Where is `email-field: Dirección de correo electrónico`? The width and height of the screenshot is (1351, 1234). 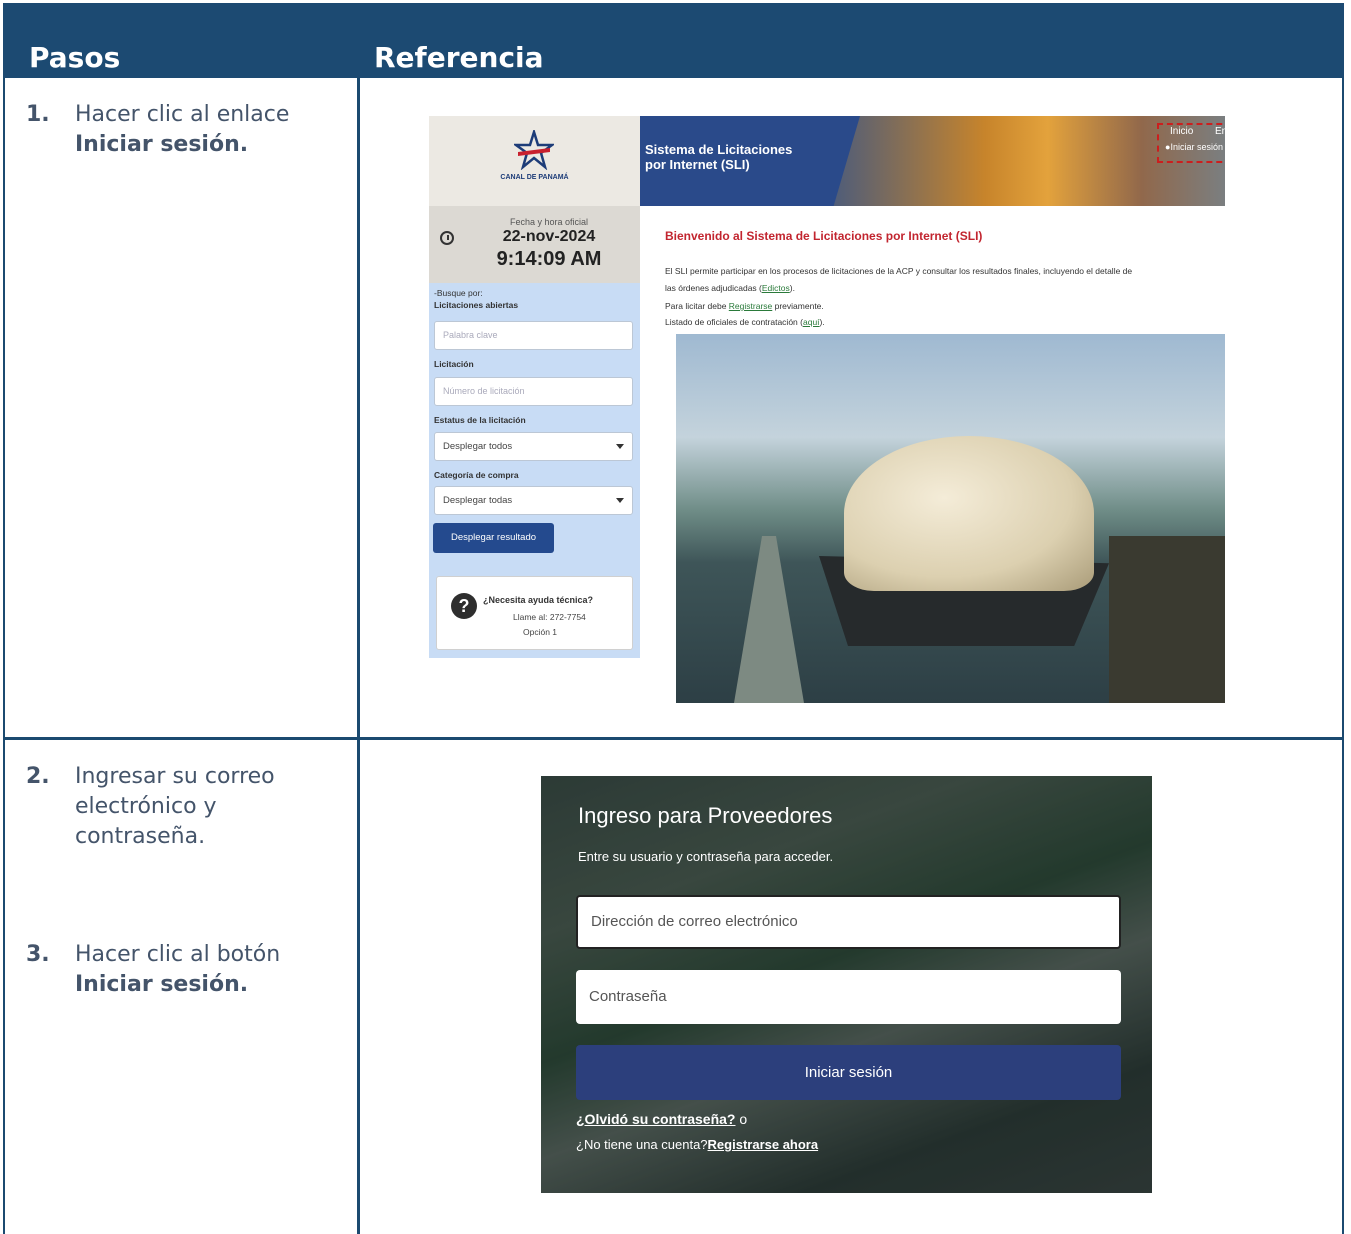 email-field: Dirección de correo electrónico is located at coordinates (848, 922).